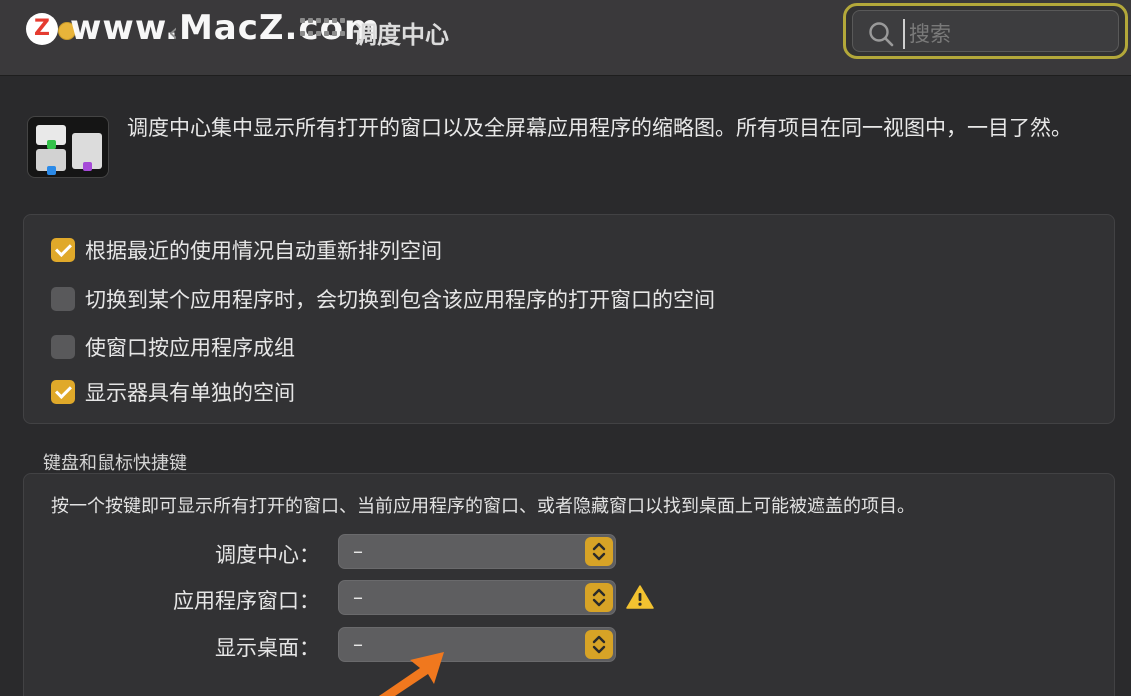 This screenshot has width=1131, height=696. Describe the element at coordinates (190, 393) in the screenshot. I see `option-label: 显示器具有单独的空间` at that location.